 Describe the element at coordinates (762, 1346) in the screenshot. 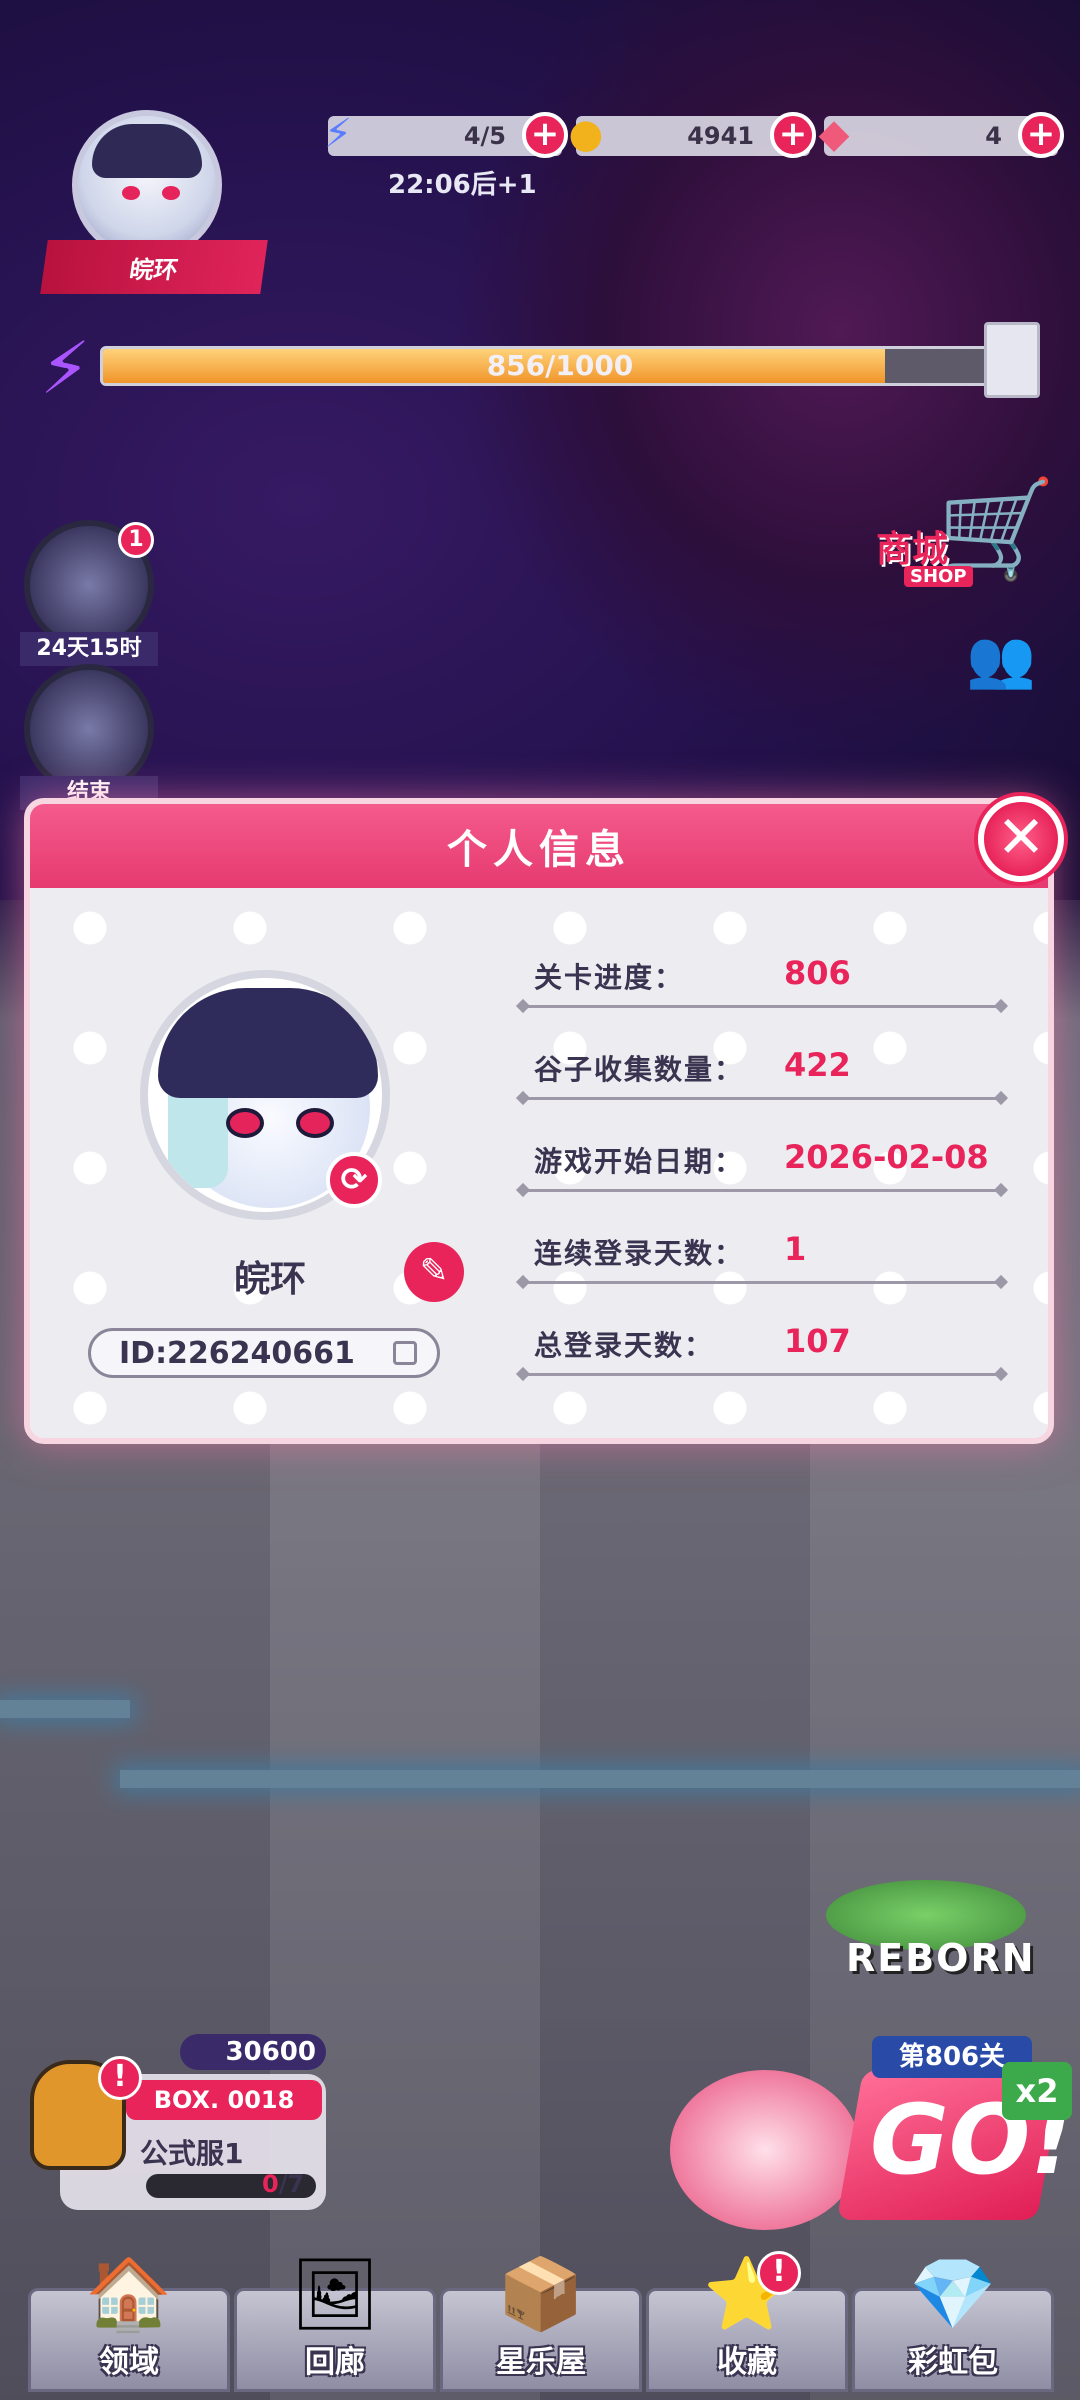

I see `info-row-total-logins: 总登录天数： 107` at that location.